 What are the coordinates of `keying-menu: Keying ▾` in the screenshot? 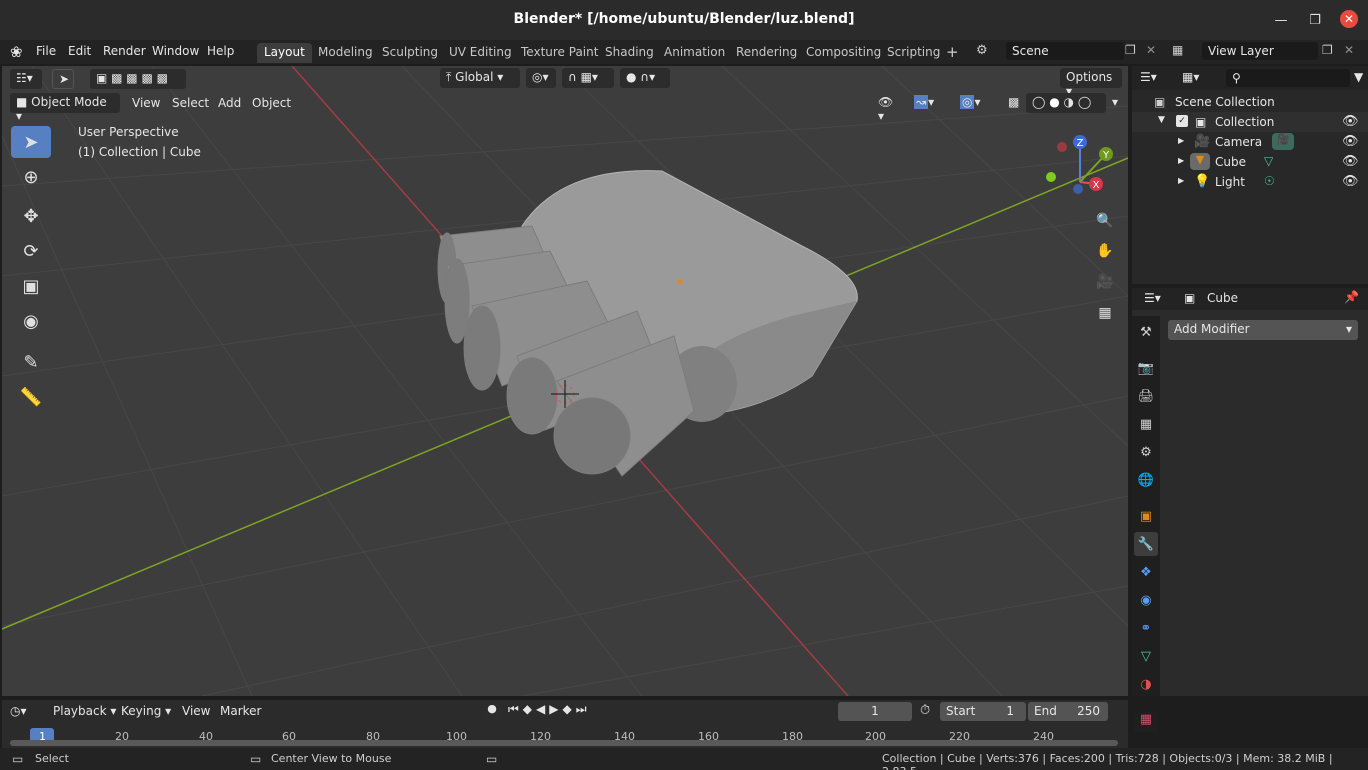 It's located at (146, 711).